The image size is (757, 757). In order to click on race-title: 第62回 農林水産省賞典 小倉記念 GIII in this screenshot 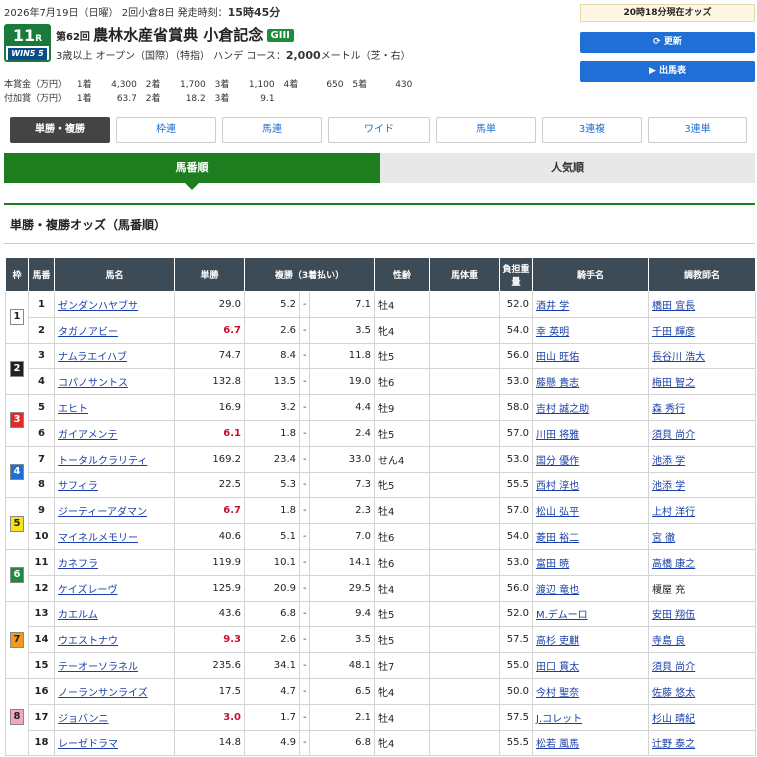, I will do `click(175, 34)`.